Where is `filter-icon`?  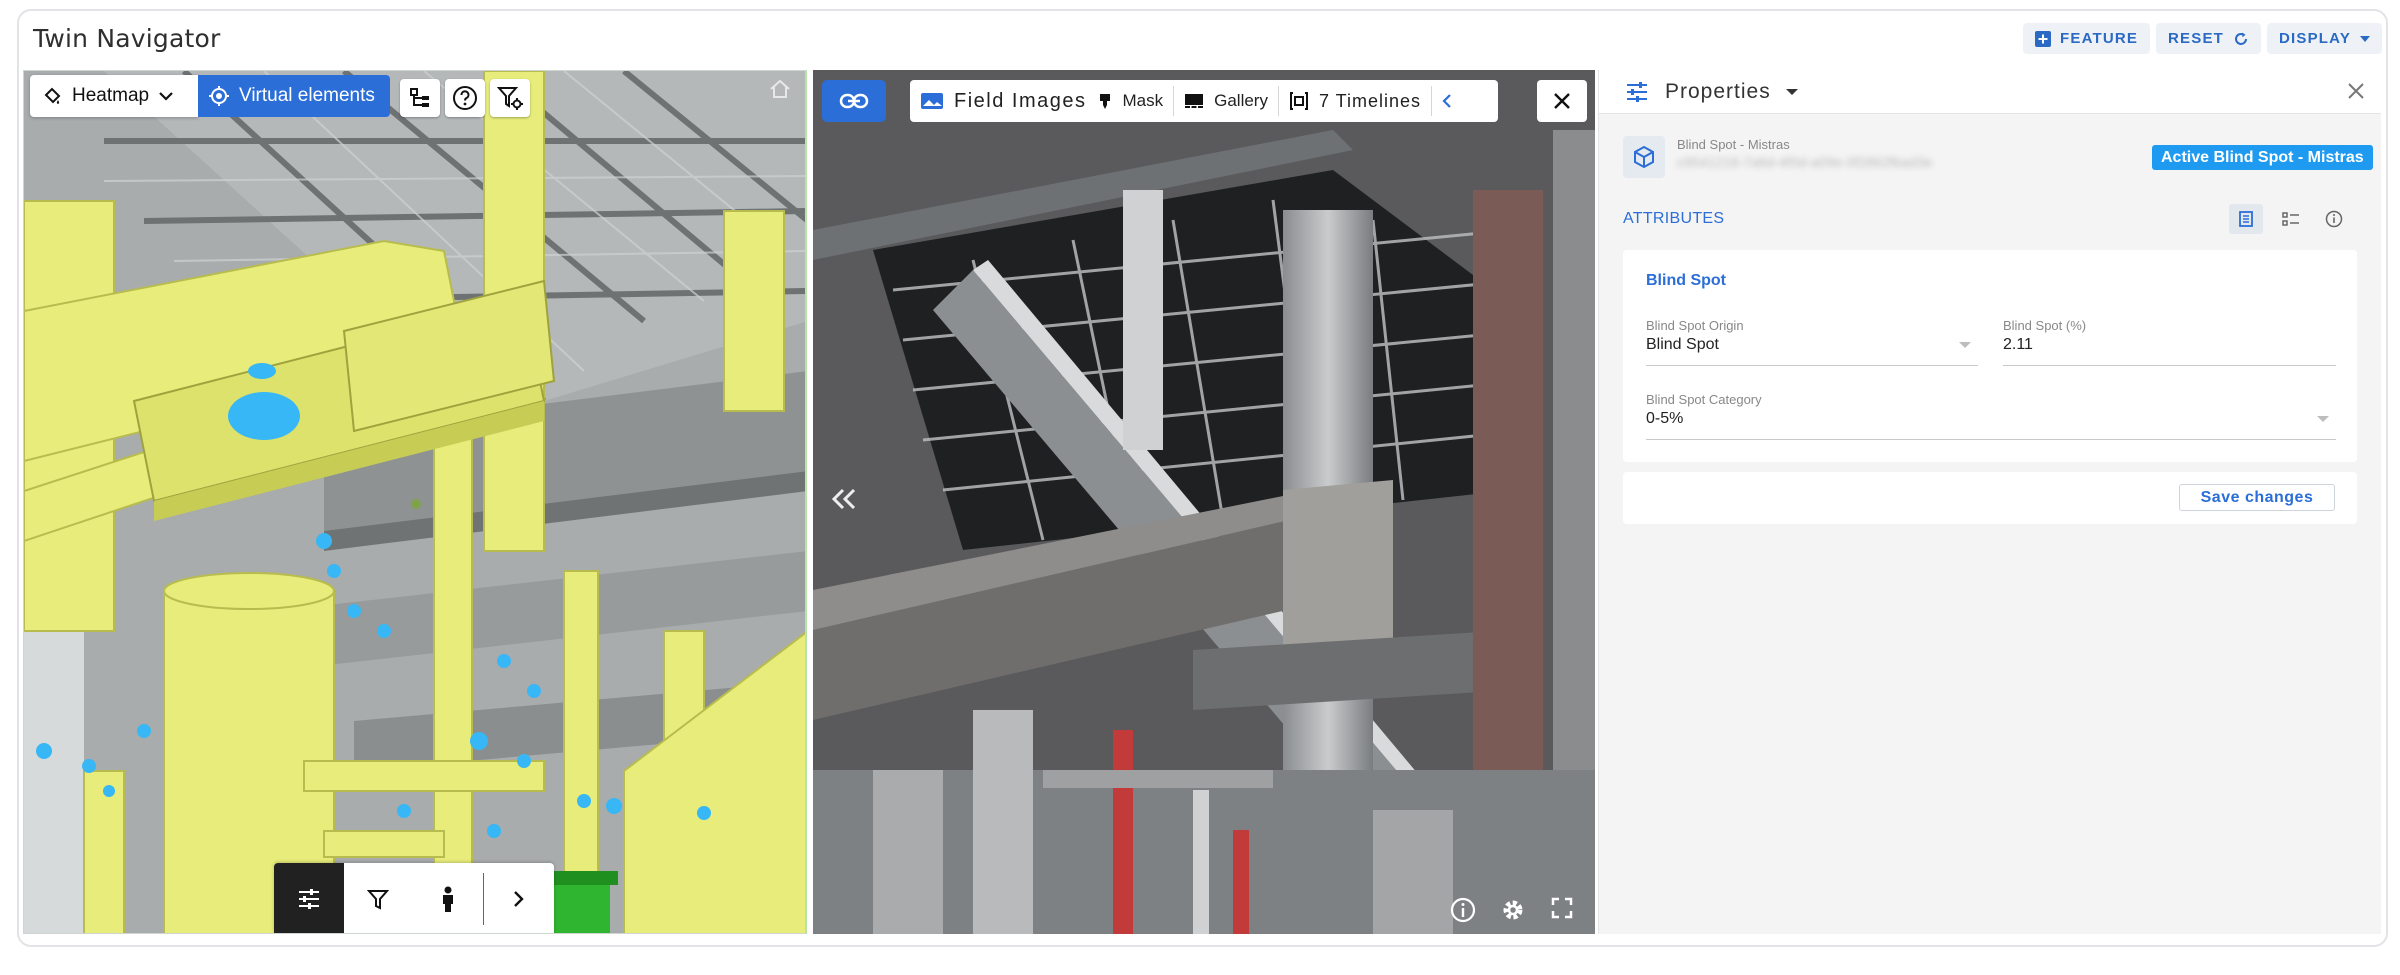
filter-icon is located at coordinates (378, 900).